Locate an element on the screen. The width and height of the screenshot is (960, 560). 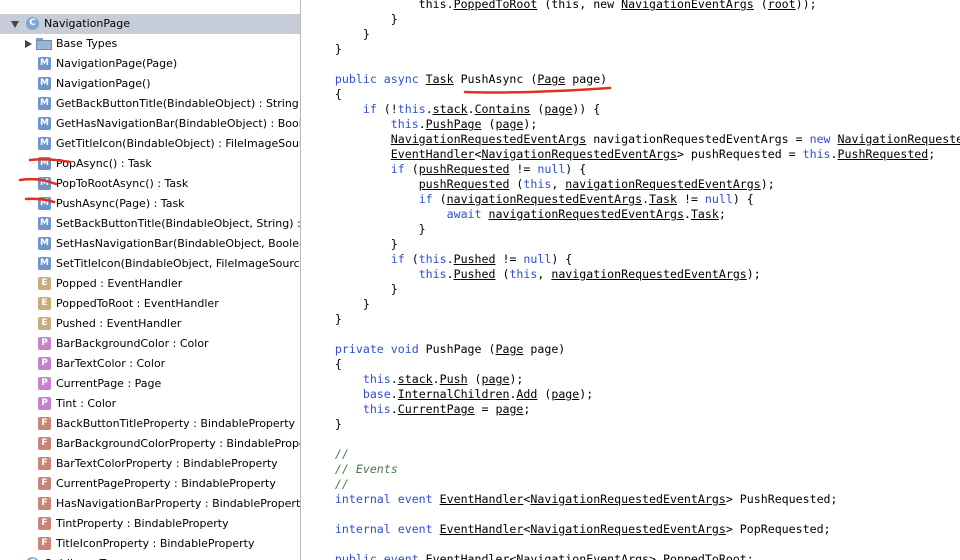
code-line: private void PushPage (Page page) is located at coordinates (436, 349).